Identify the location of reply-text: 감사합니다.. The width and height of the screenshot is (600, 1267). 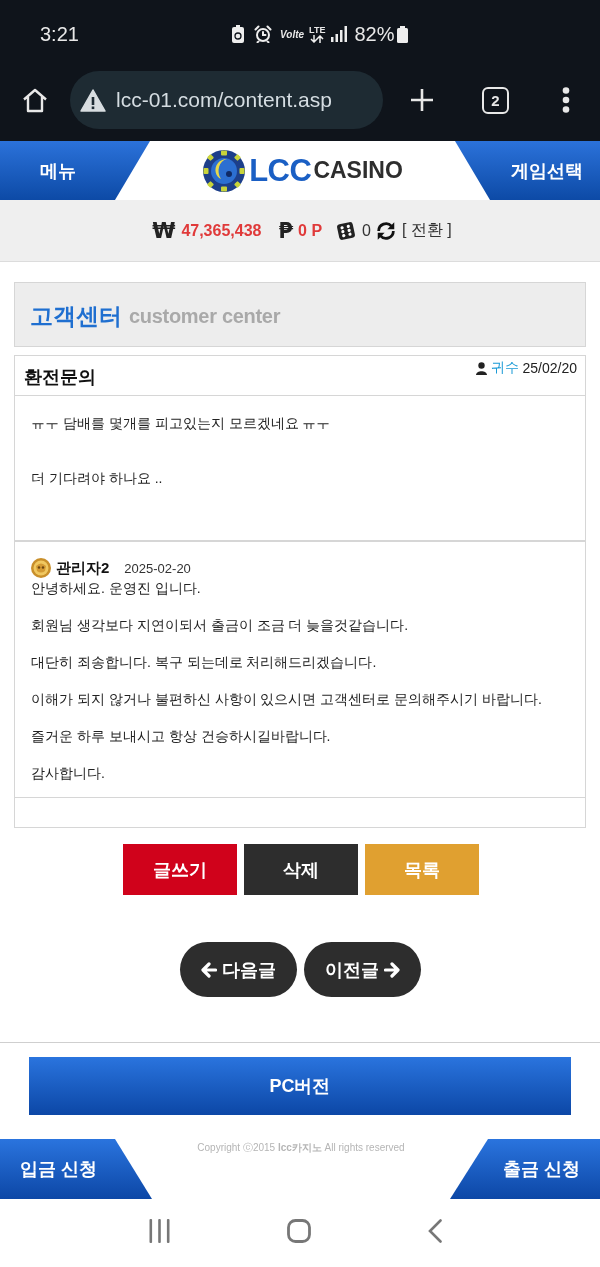
(68, 773).